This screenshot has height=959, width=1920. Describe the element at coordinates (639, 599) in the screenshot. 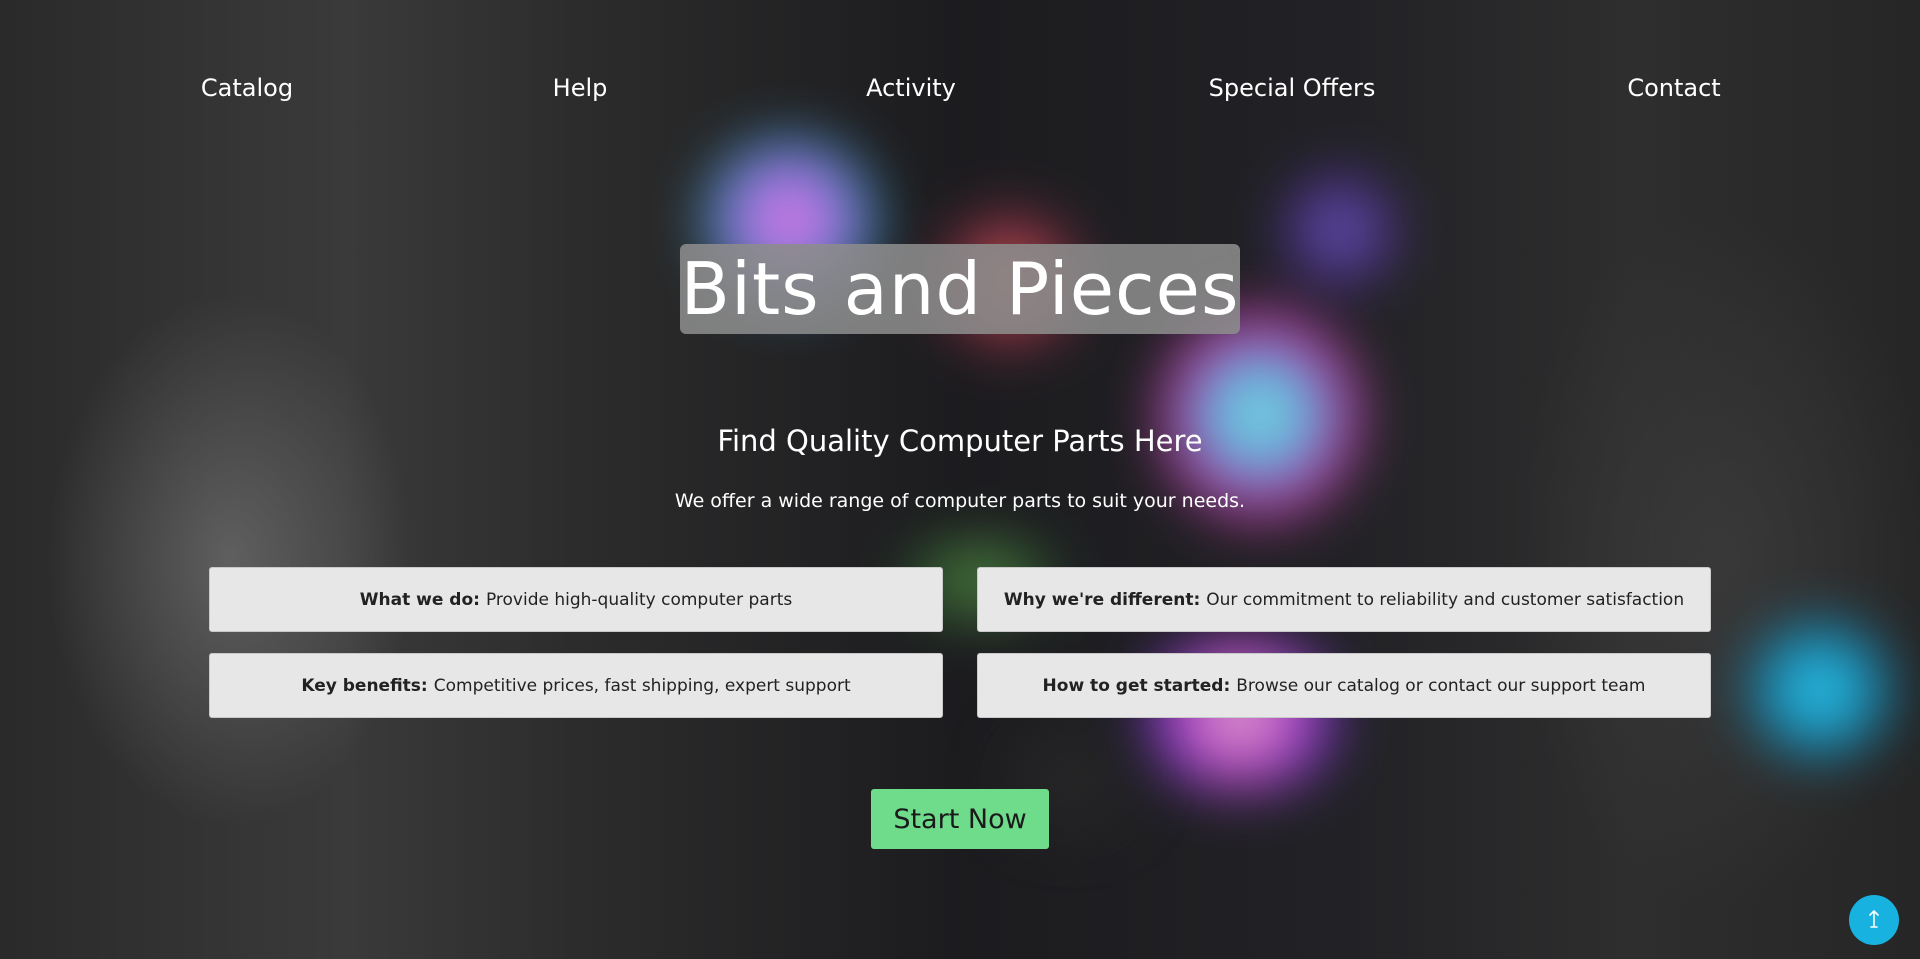

I see `feature-text: Provide high-quality computer parts` at that location.